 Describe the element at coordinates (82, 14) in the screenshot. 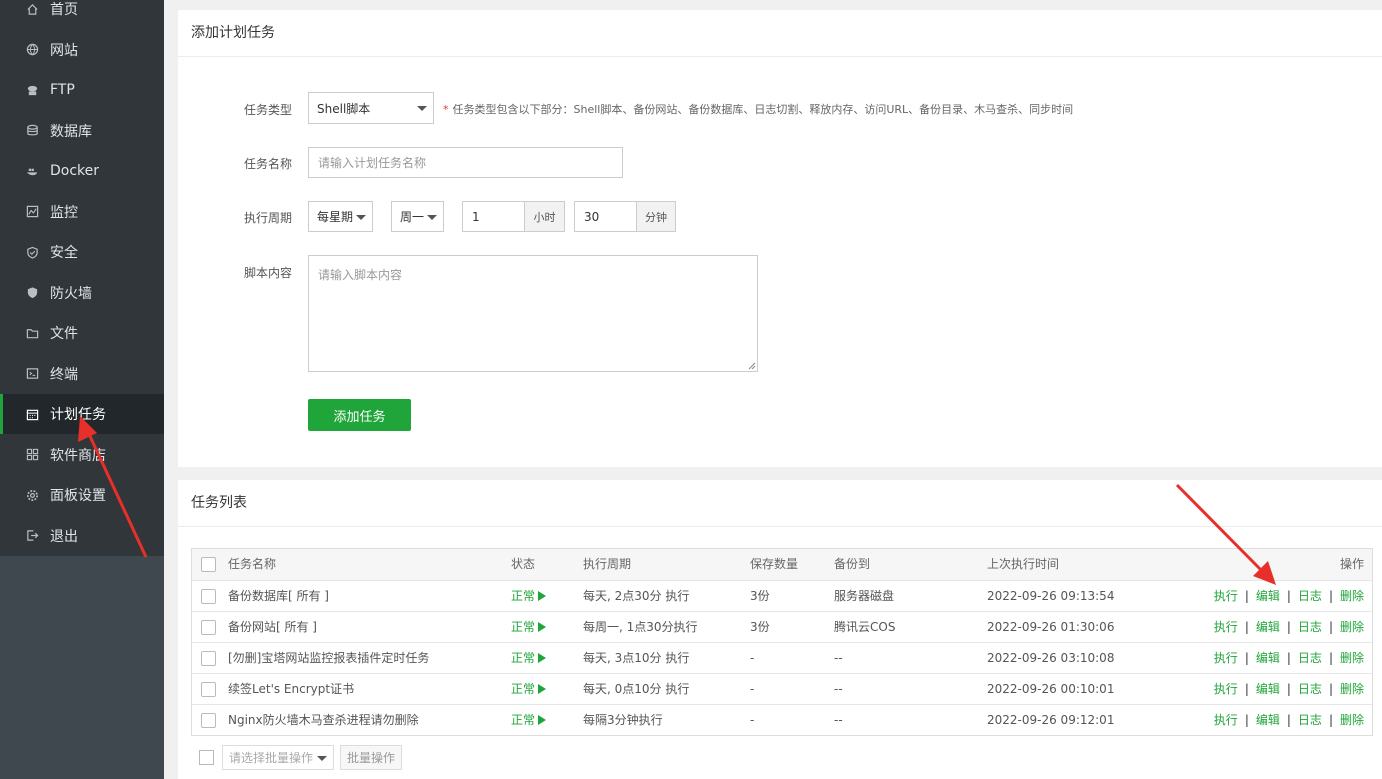

I see `sidebar-item-0: 首页` at that location.